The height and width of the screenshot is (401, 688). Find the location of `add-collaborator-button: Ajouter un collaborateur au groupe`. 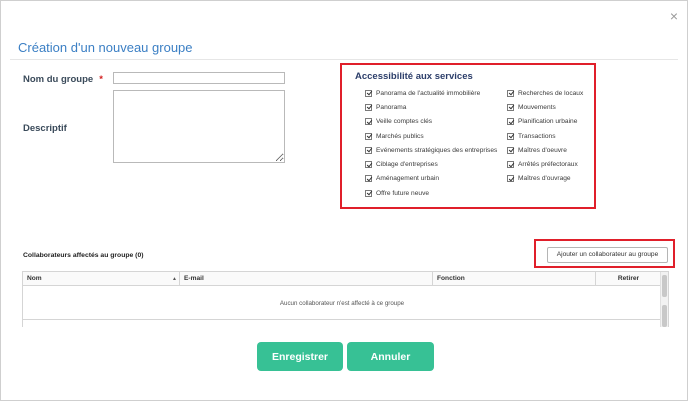

add-collaborator-button: Ajouter un collaborateur au groupe is located at coordinates (607, 255).